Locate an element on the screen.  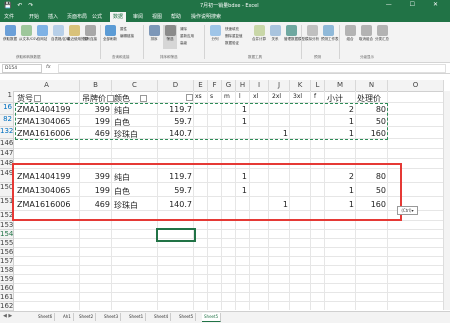
consolidate-button: 合并计算 is located at coordinates (259, 37).